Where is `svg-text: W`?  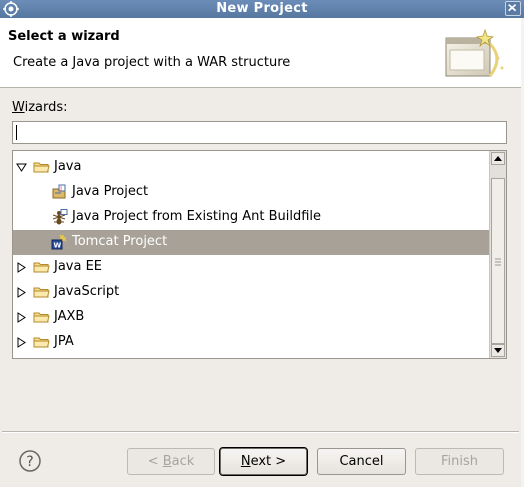 svg-text: W is located at coordinates (58, 246).